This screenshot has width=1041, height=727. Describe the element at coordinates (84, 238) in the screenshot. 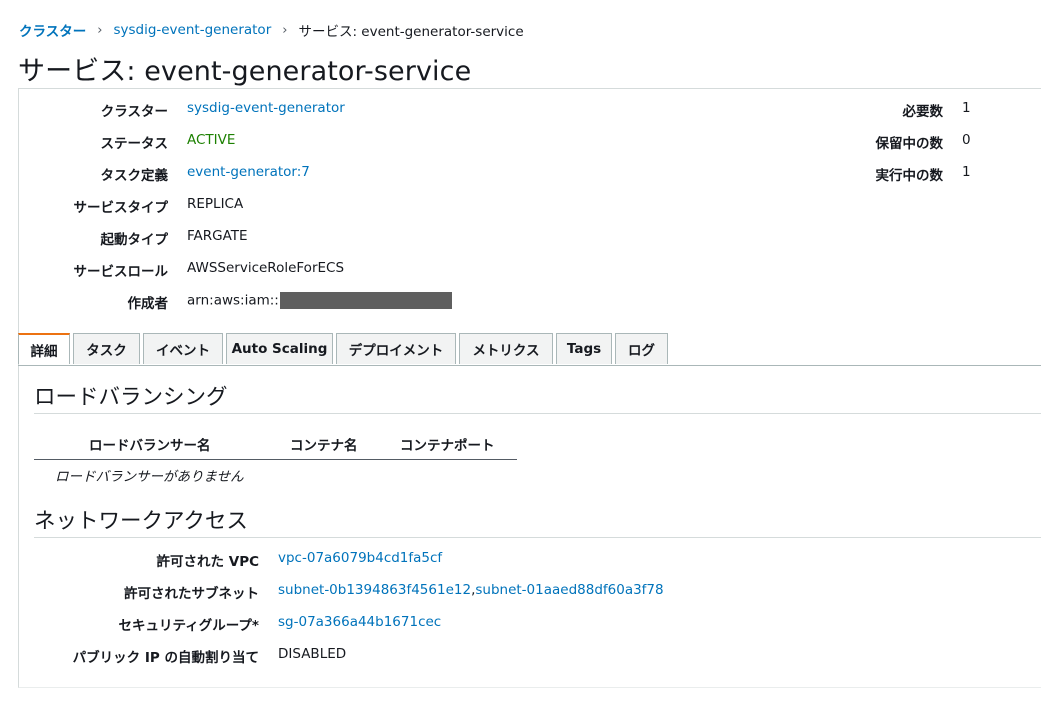

I see `summary-row-launchtype: 起動タイプ` at that location.